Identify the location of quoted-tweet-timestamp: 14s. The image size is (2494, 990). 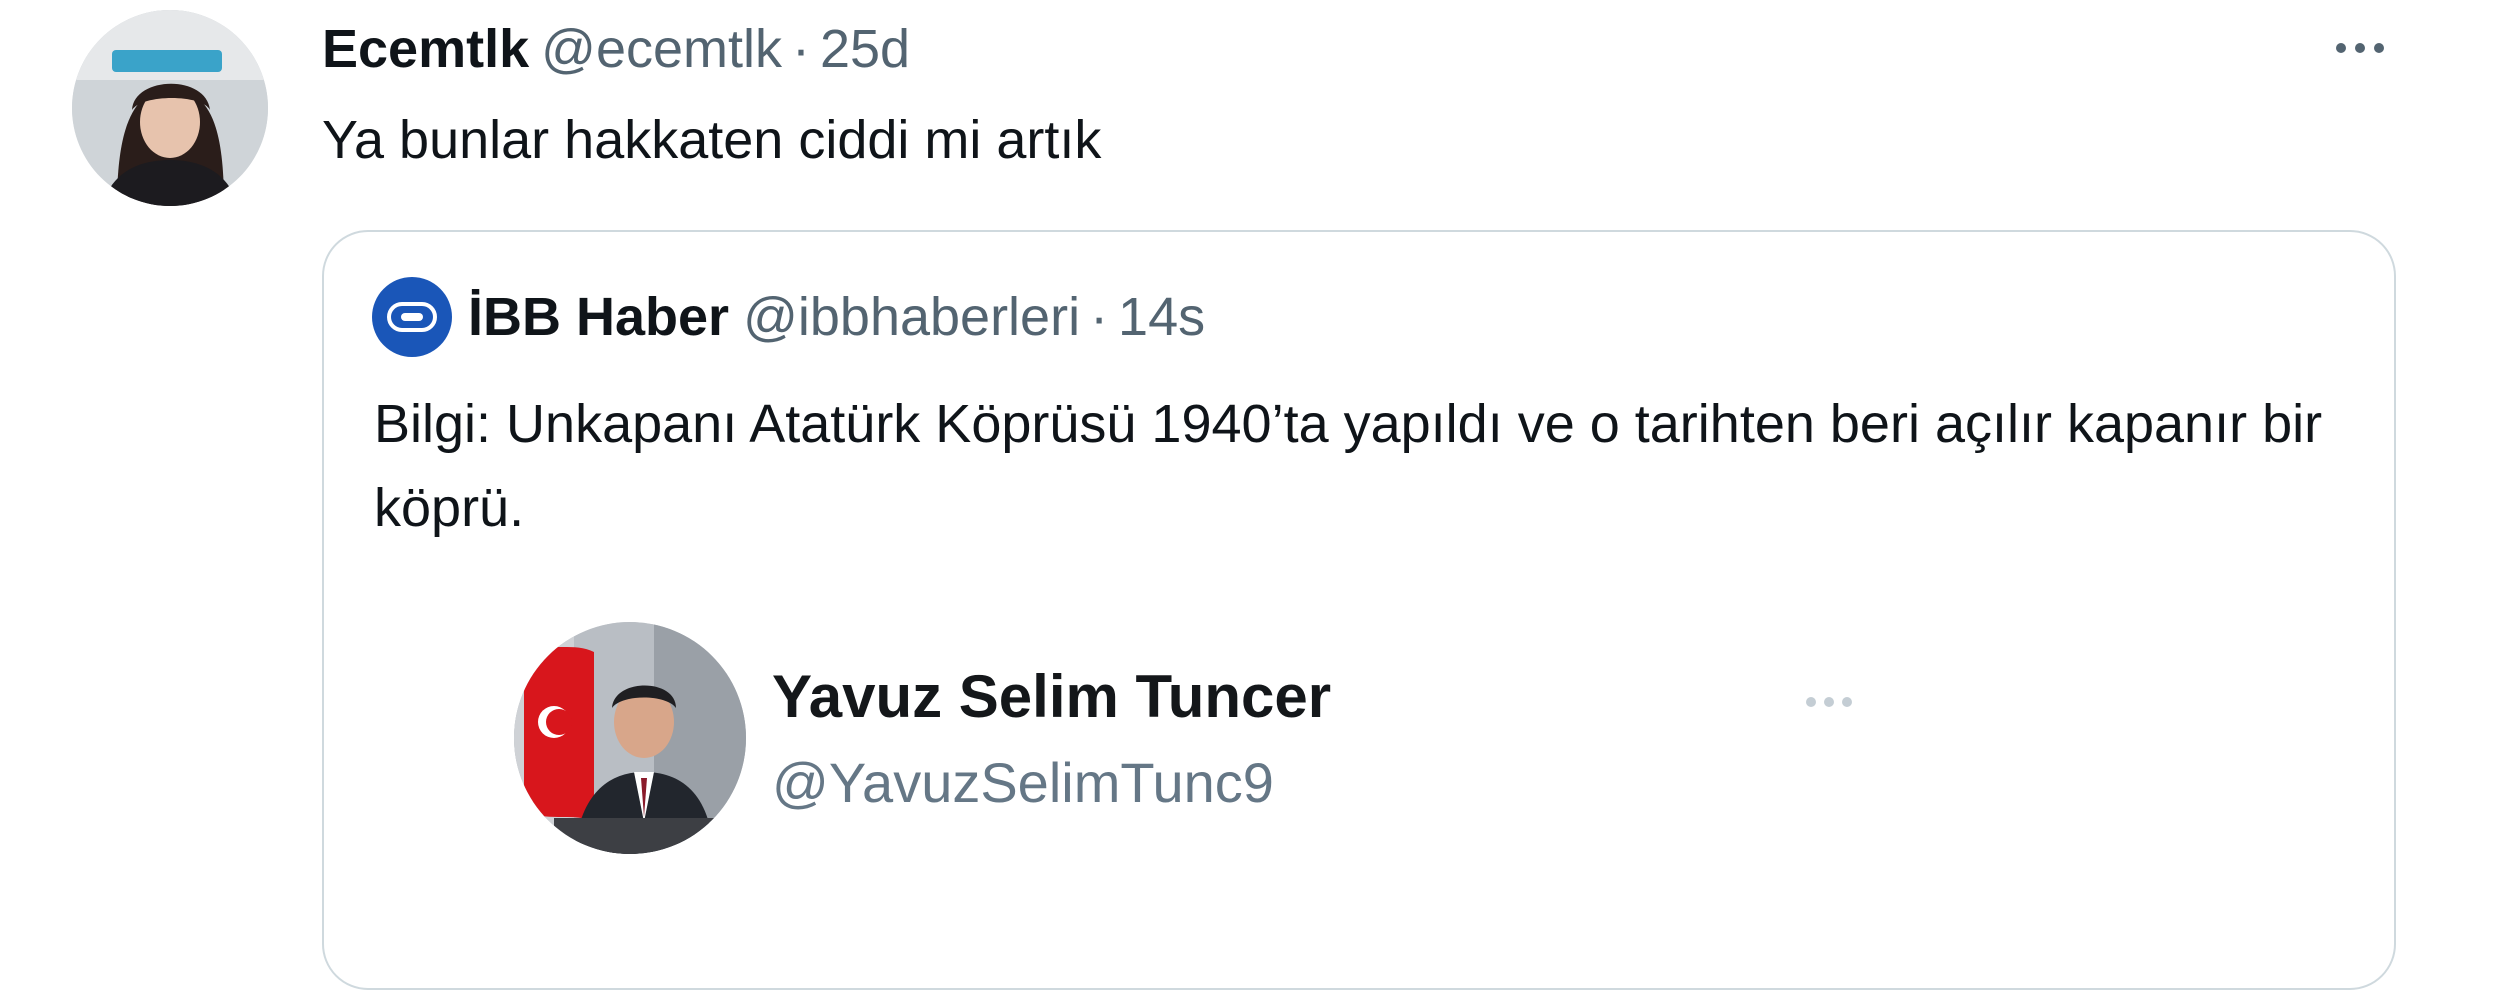
(1161, 317).